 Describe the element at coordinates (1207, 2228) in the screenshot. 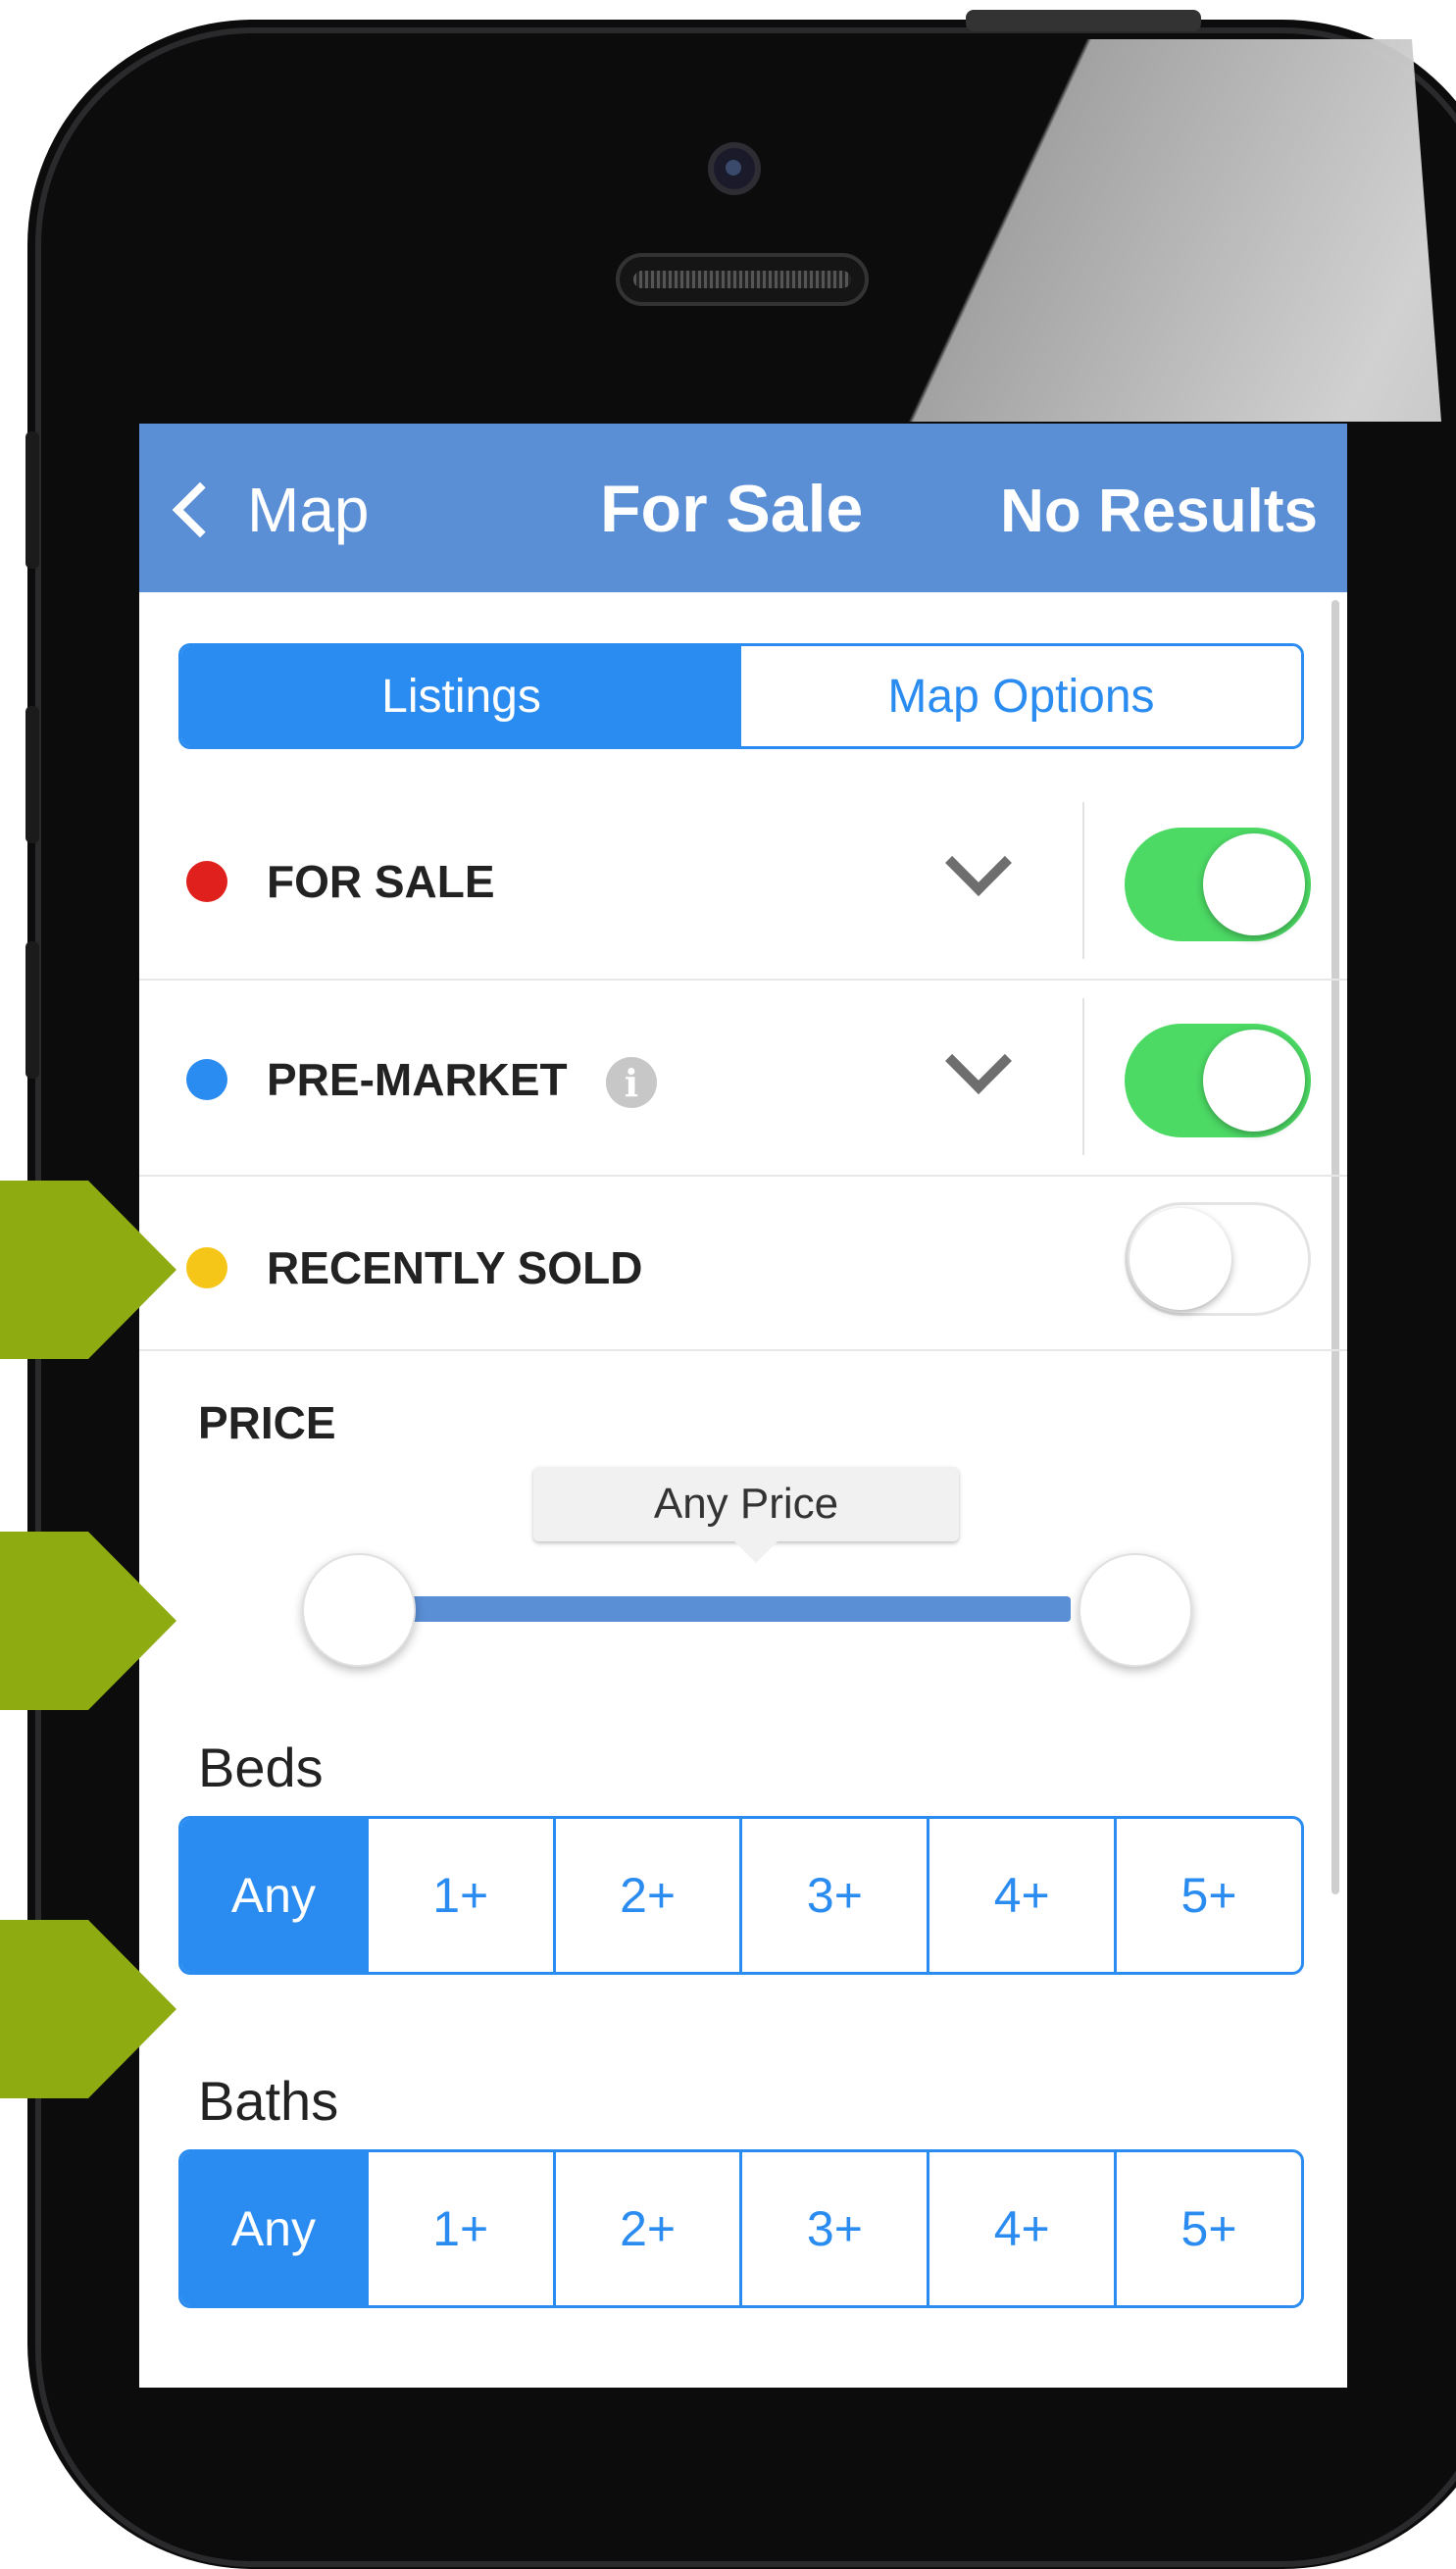

I see `baths-option-5: 5+` at that location.